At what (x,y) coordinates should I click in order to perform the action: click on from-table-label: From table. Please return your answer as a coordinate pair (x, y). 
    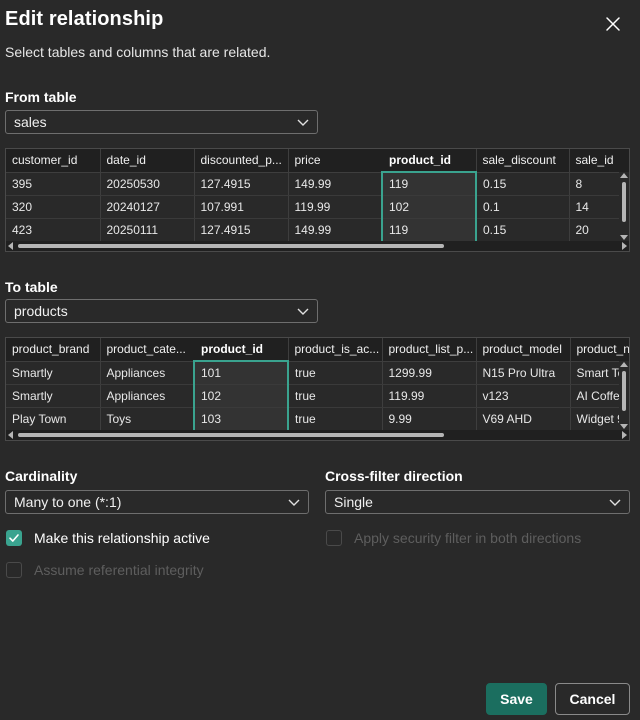
    Looking at the image, I should click on (41, 97).